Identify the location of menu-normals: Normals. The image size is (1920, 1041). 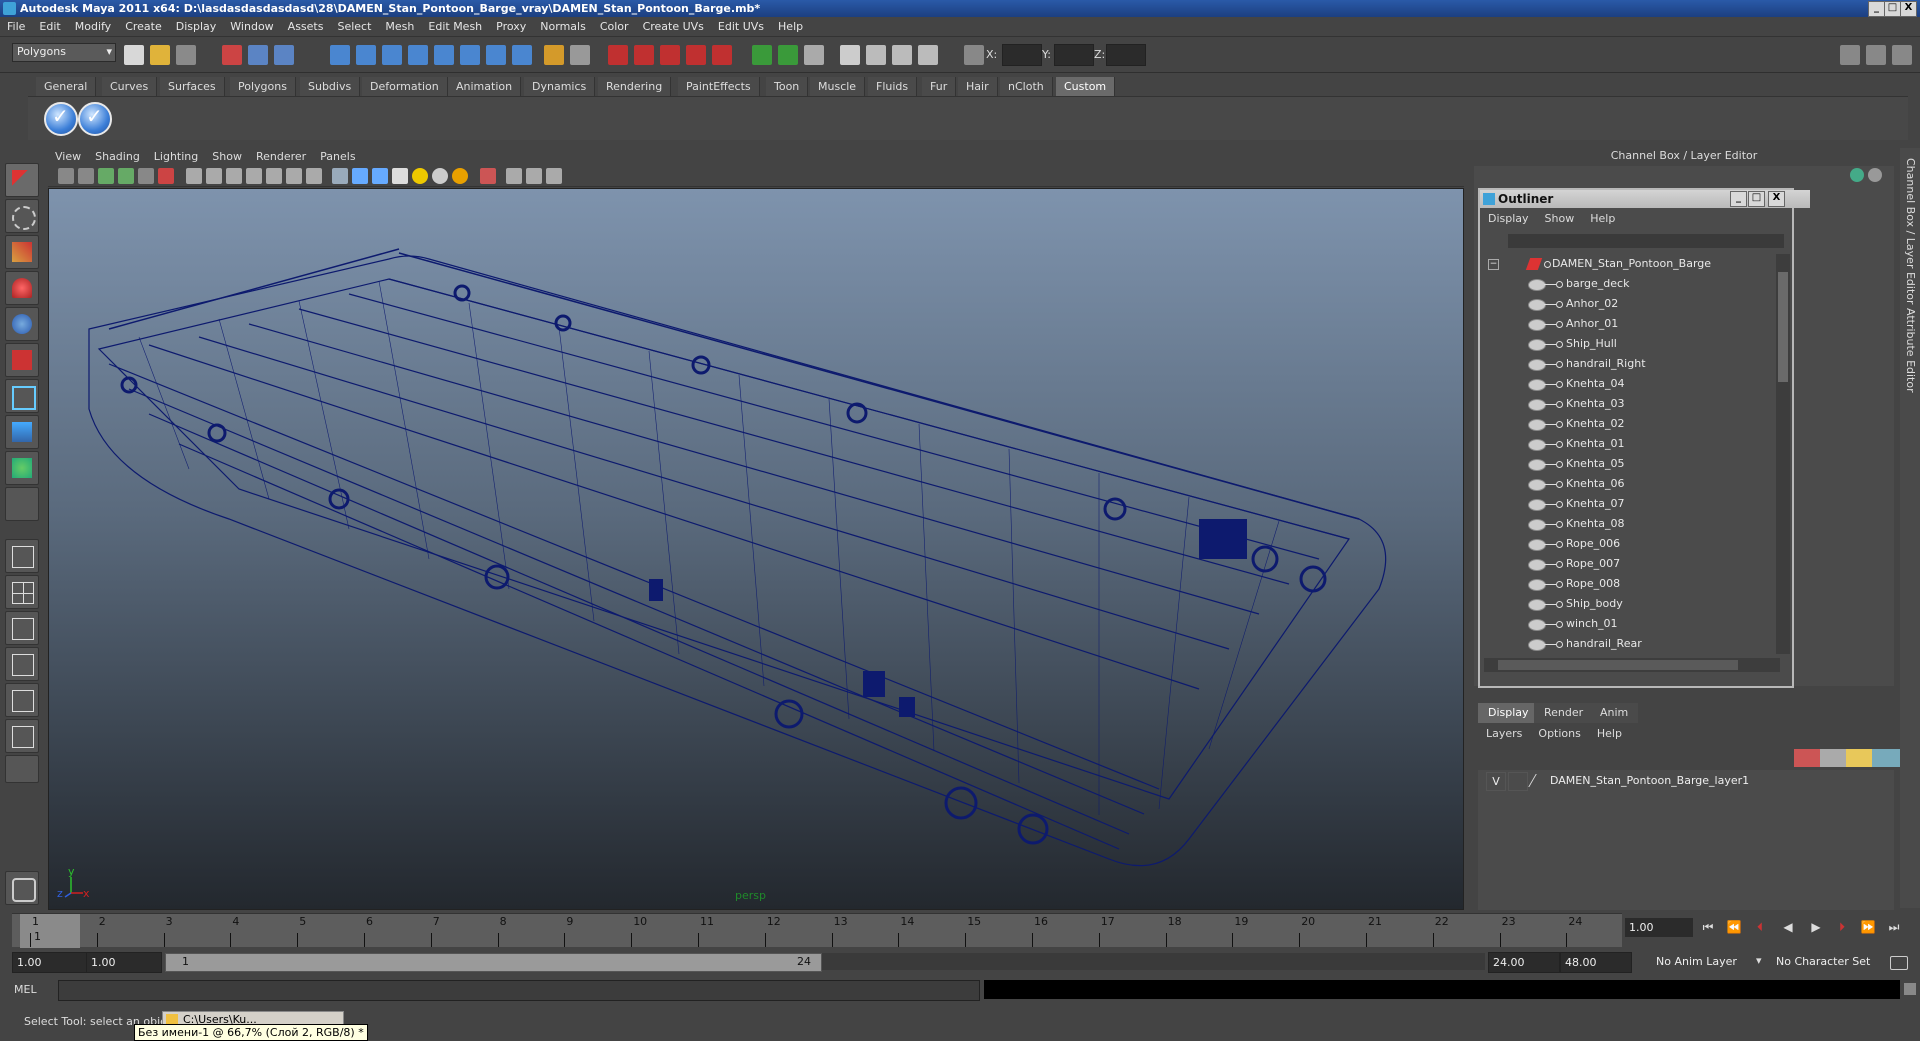
(563, 25).